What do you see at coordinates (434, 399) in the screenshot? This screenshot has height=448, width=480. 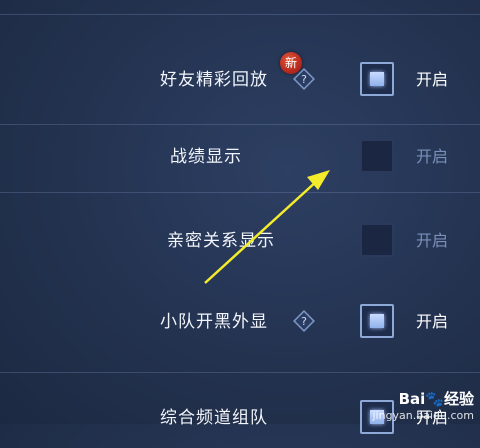 I see `paw-icon: 🐾` at bounding box center [434, 399].